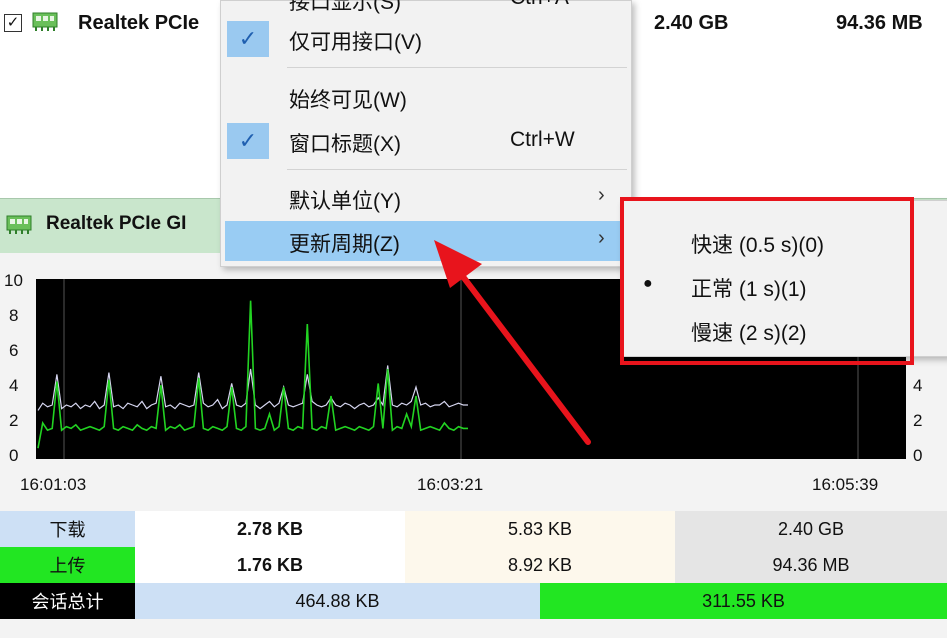 The height and width of the screenshot is (638, 947). Describe the element at coordinates (879, 23) in the screenshot. I see `adapter-upload-total: 94.36 MB` at that location.